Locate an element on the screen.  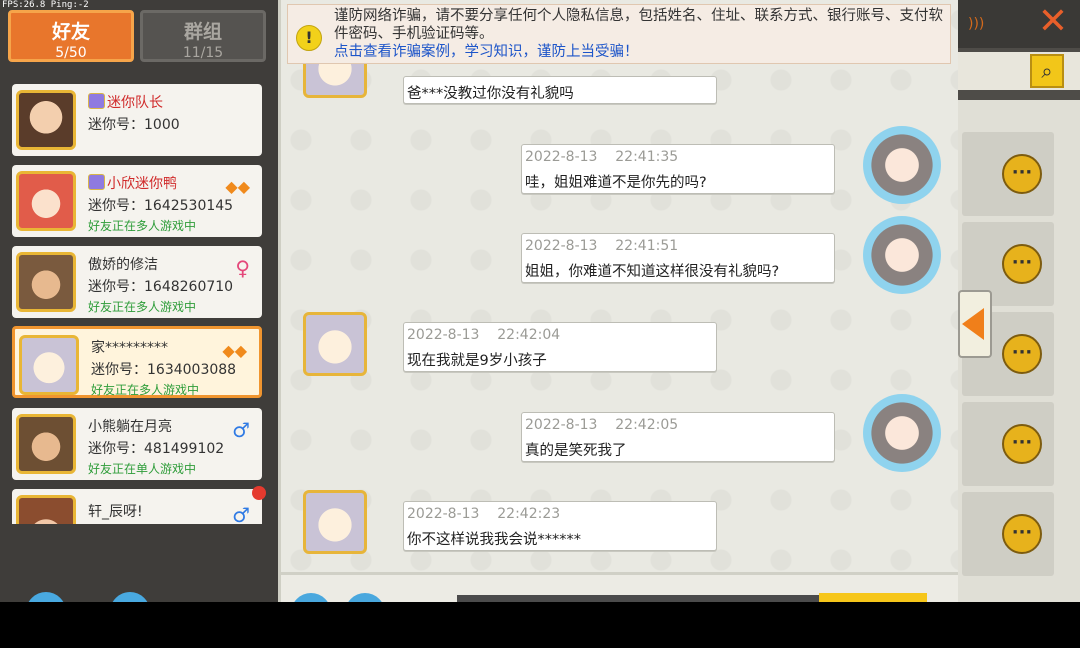
friend-name: 傲娇的修洁 is located at coordinates (123, 265).